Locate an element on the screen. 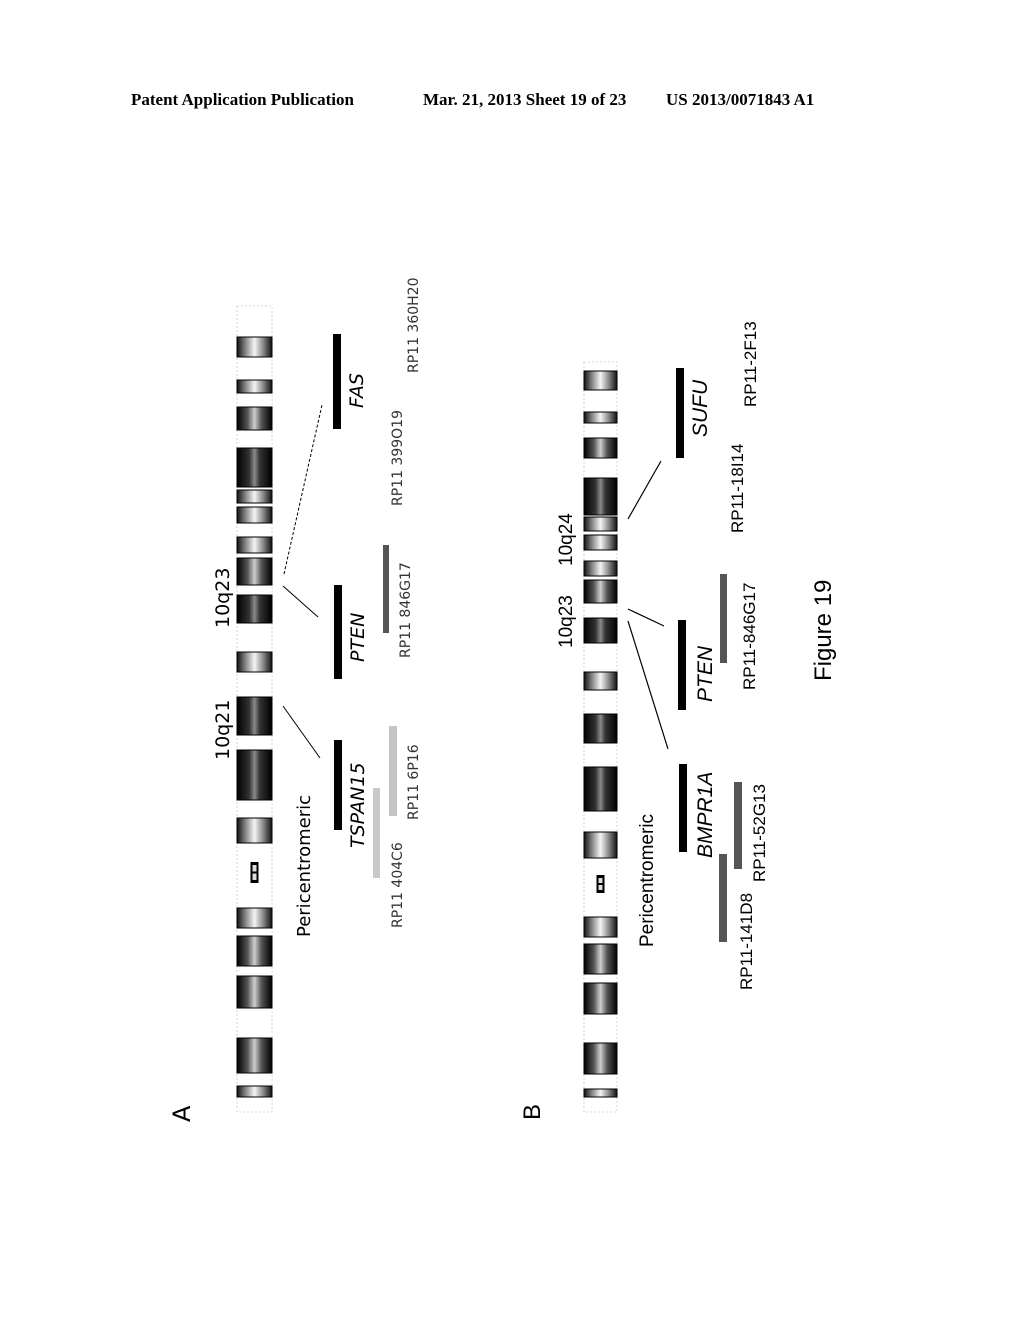 This screenshot has height=1320, width=1024. clone-label-rp11-52g13: RP11-52G13 is located at coordinates (759, 833).